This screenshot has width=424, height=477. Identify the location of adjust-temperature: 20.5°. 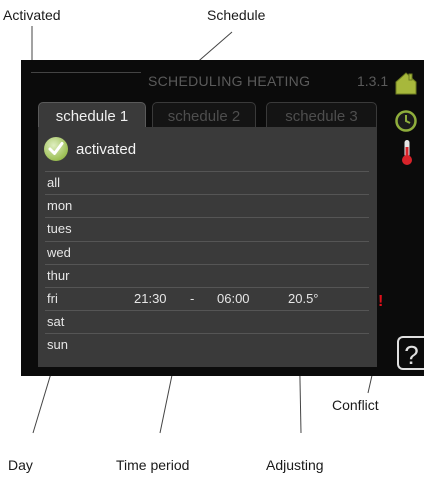
(303, 298).